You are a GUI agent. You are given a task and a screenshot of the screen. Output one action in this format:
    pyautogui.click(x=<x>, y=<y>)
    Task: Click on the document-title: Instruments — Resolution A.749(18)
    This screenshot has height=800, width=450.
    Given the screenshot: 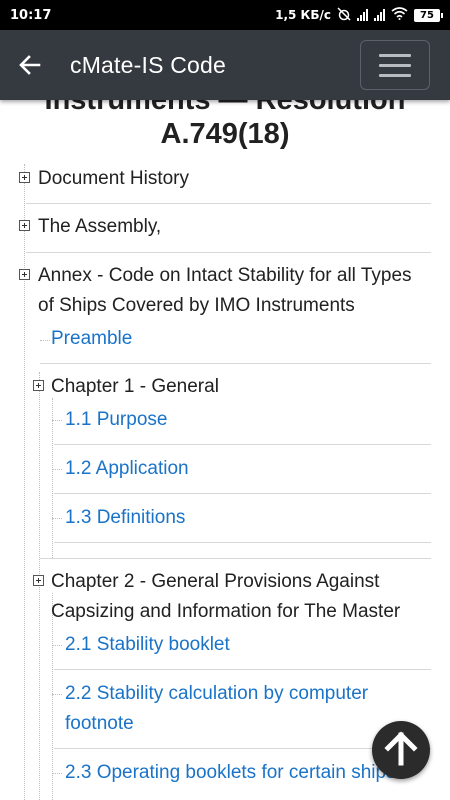 What is the action you would take?
    pyautogui.click(x=225, y=126)
    